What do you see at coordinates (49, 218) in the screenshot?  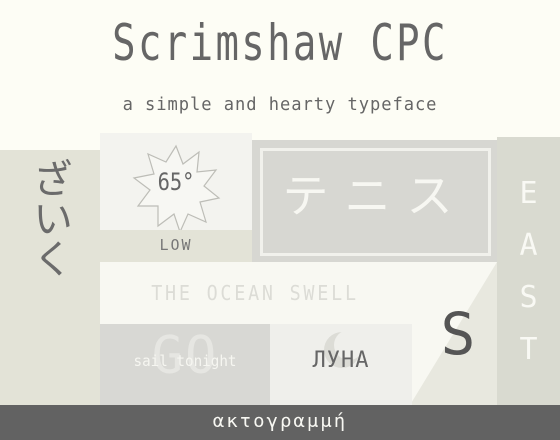 I see `left-kana-text: ざいく` at bounding box center [49, 218].